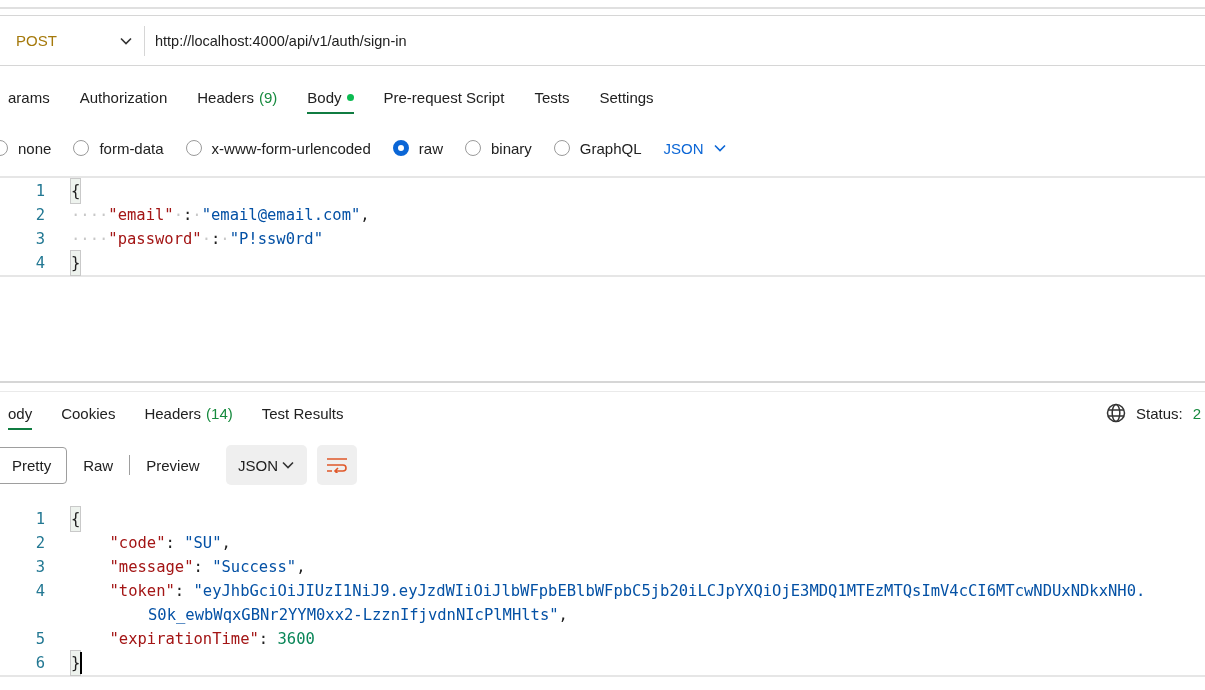  Describe the element at coordinates (1115, 413) in the screenshot. I see `globe-icon` at that location.